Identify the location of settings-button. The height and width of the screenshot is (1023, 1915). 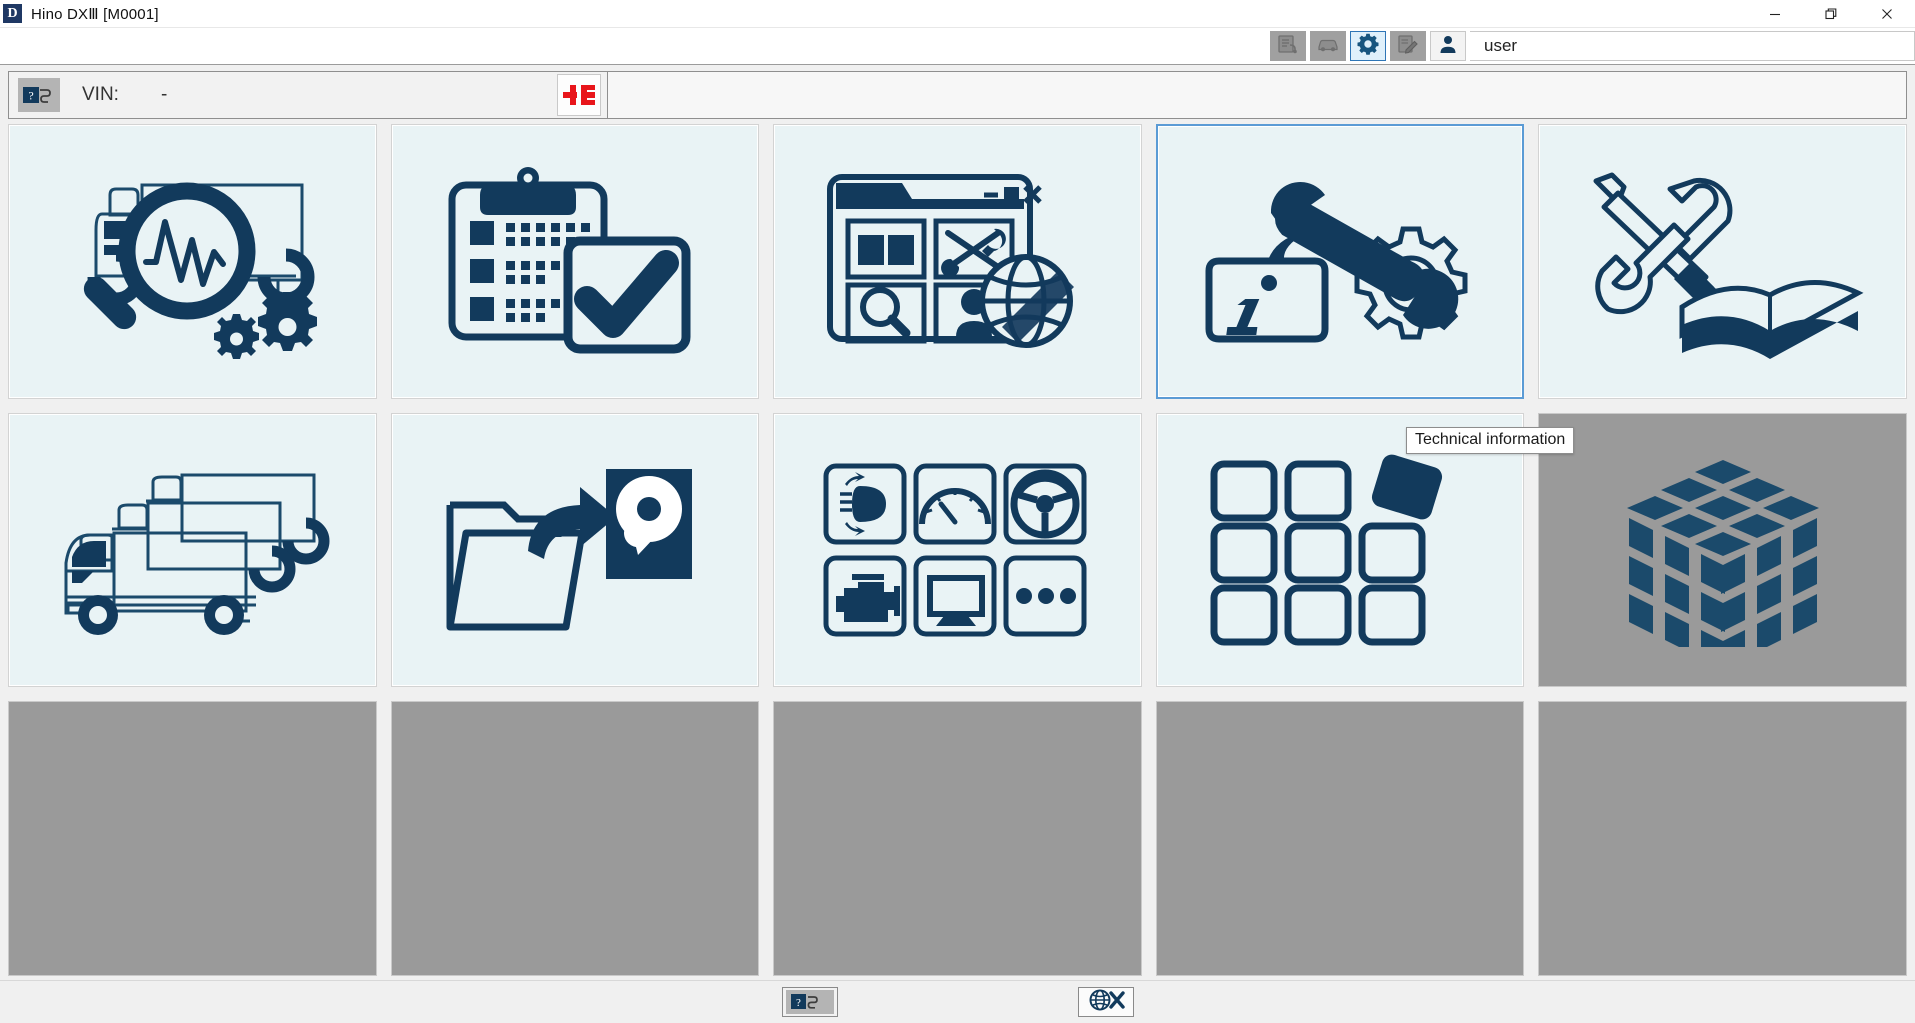
(1368, 46).